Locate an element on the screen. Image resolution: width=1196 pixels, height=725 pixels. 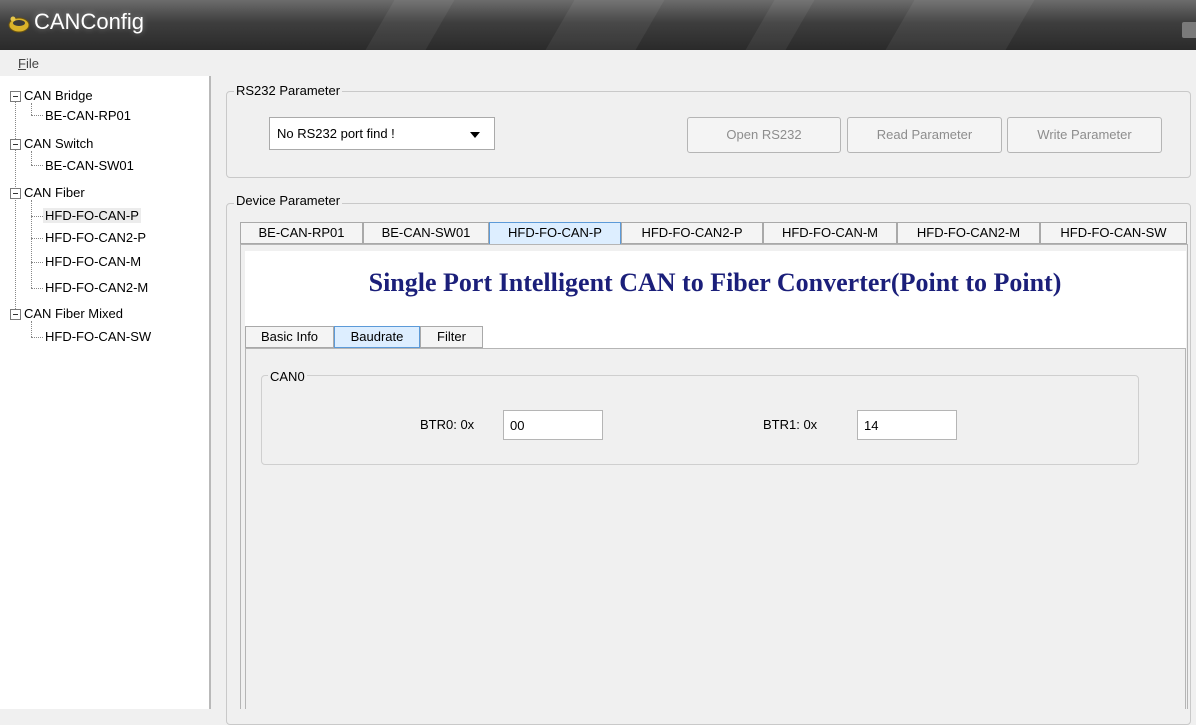
btr1-input: 14 is located at coordinates (907, 425).